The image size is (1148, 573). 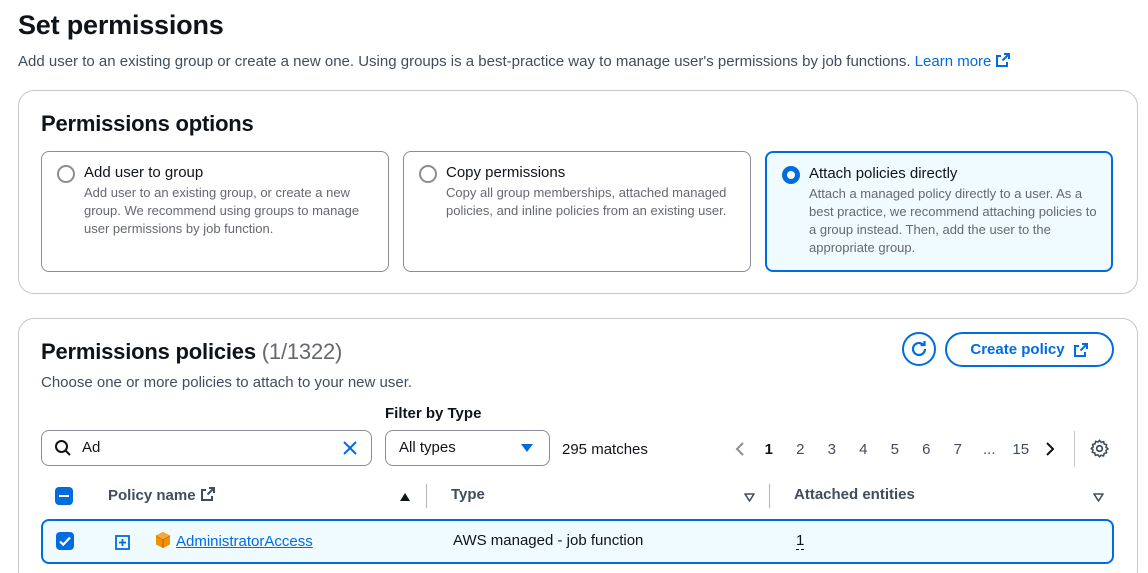 I want to click on radio-copy-permissions, so click(x=428, y=174).